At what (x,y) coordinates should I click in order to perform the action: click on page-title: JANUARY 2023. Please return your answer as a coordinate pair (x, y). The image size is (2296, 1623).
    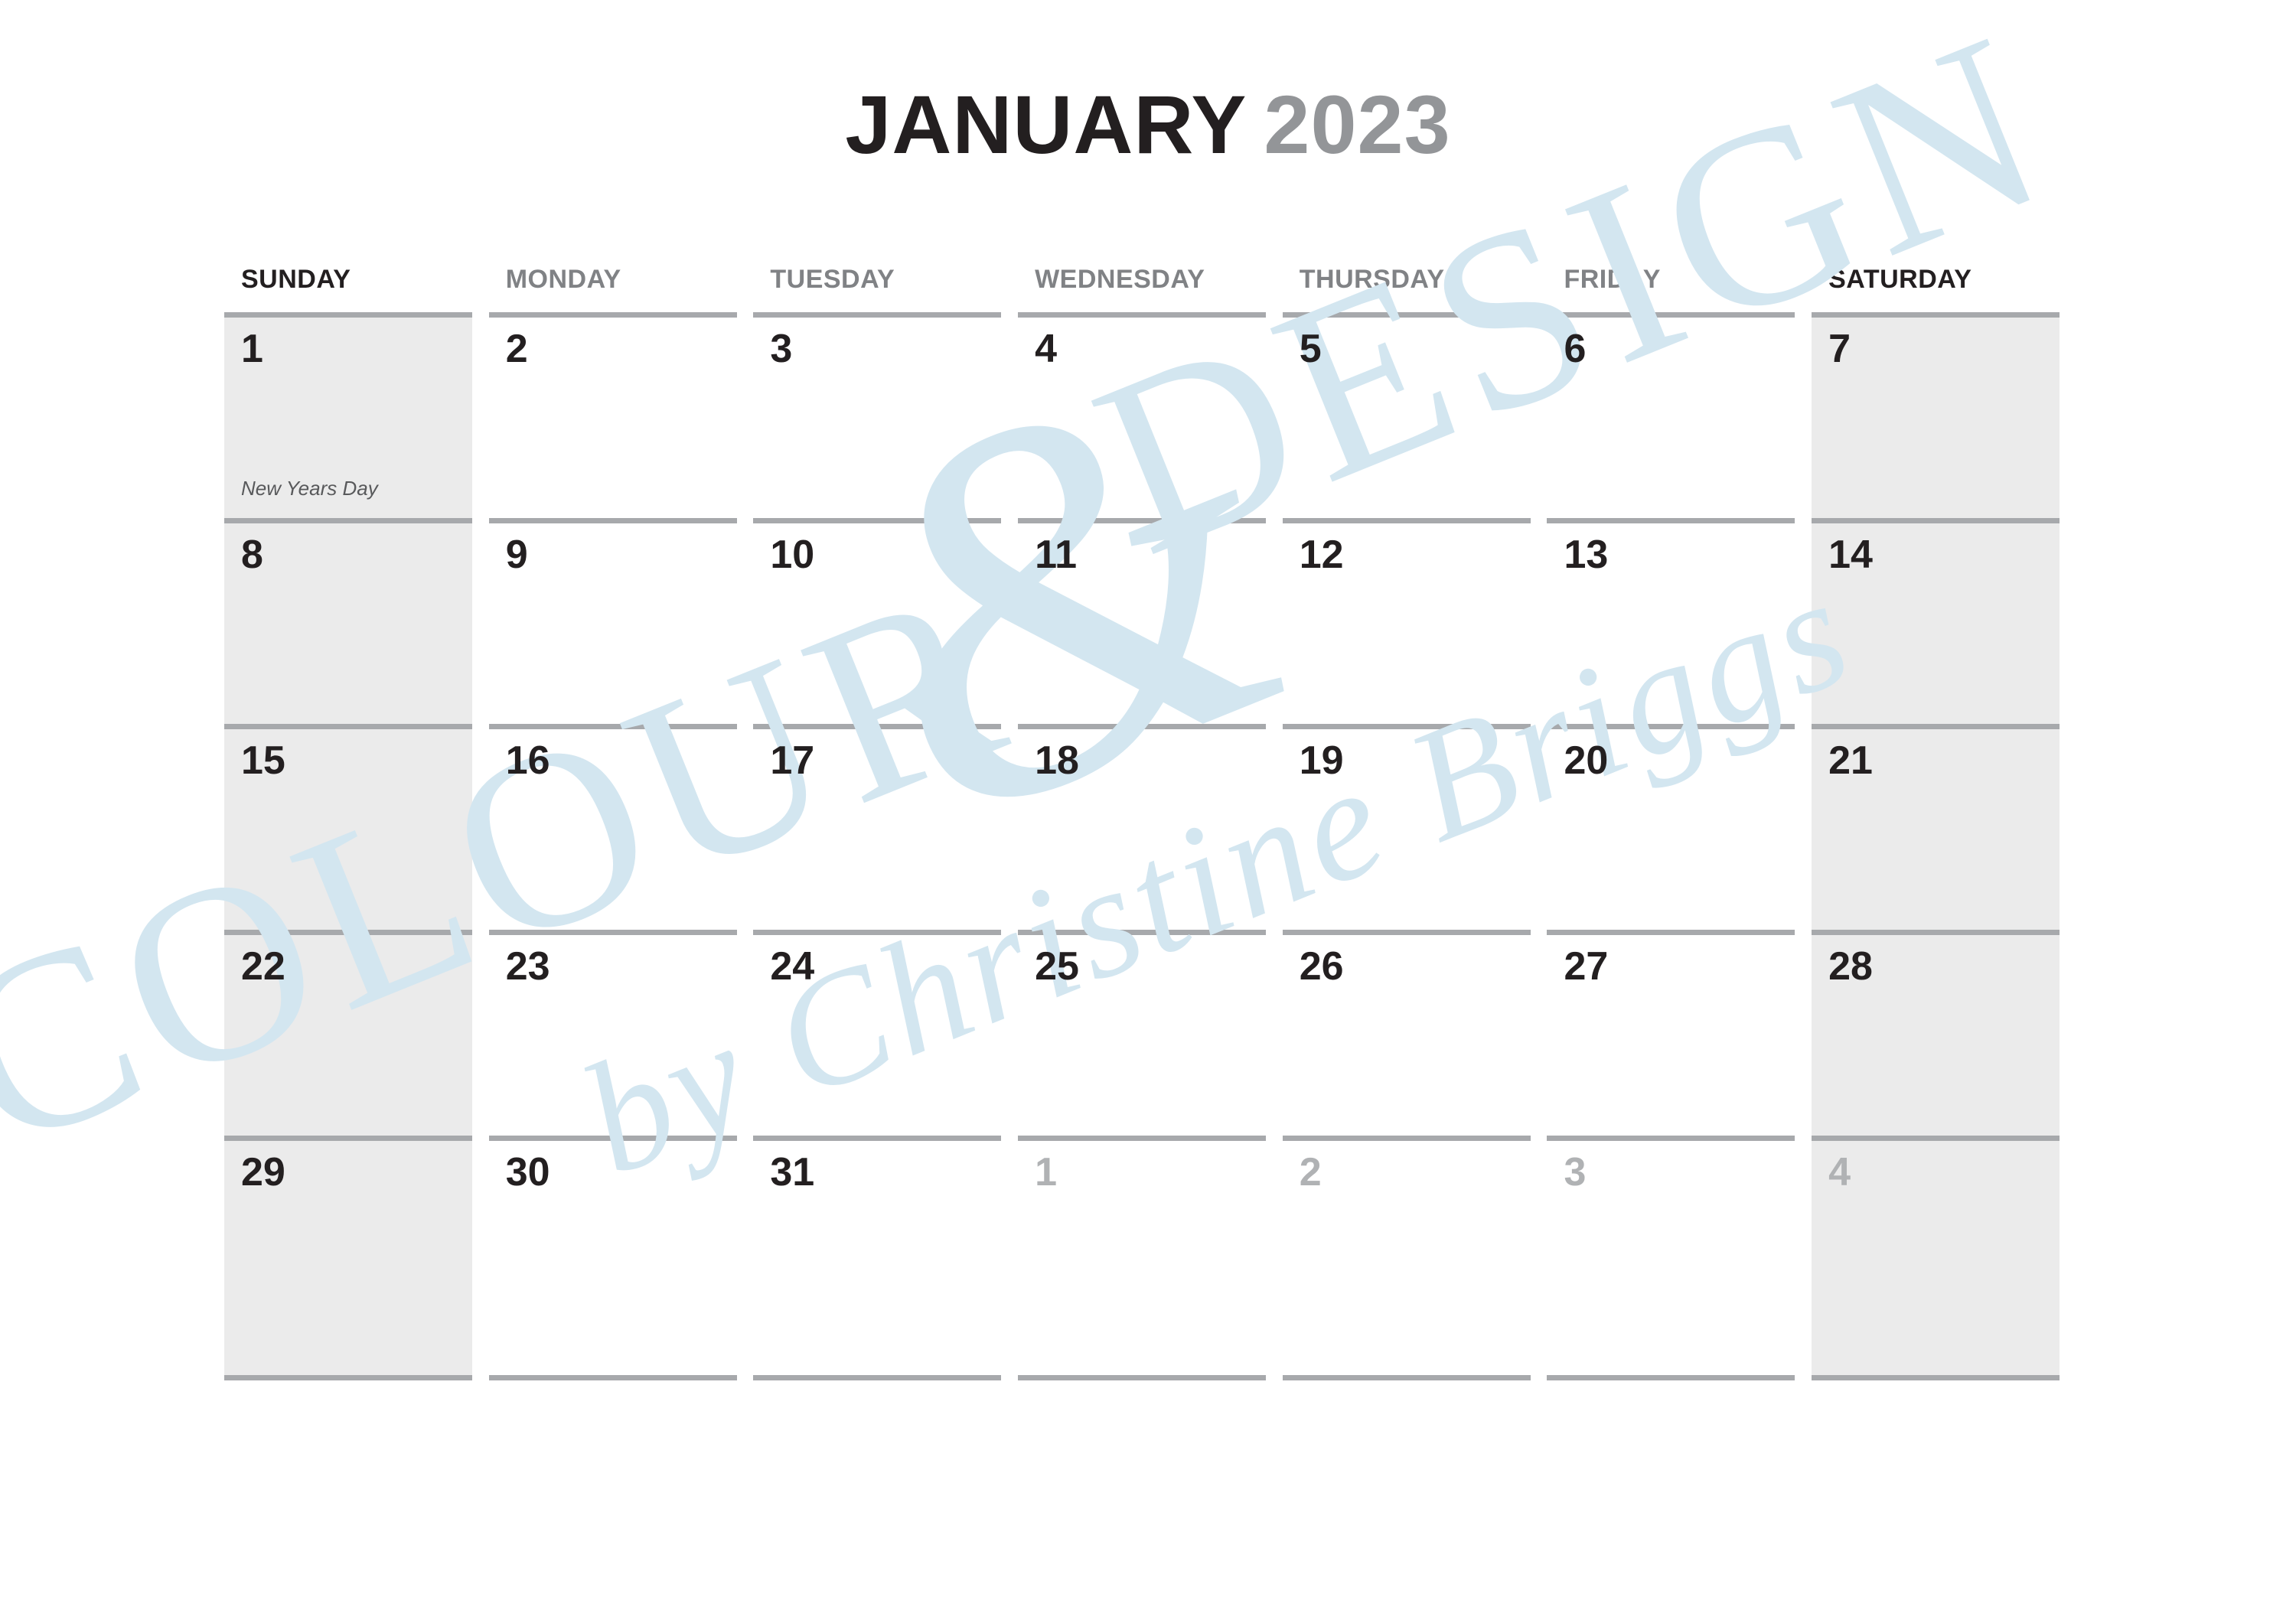
    Looking at the image, I should click on (1148, 125).